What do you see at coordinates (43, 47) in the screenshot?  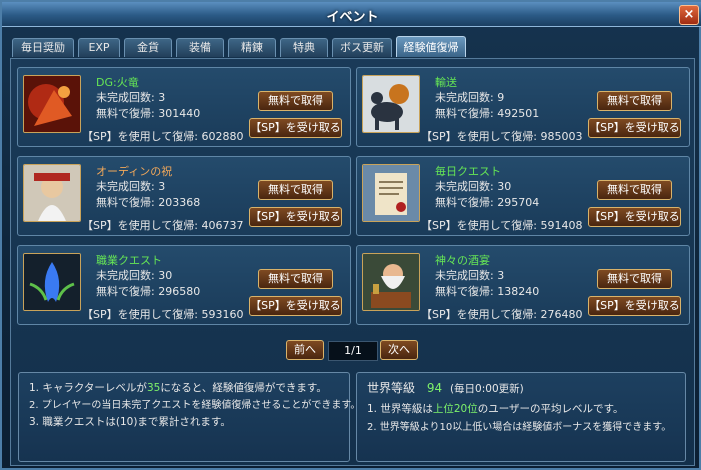 I see `tab-daily-reward: 毎日奨励` at bounding box center [43, 47].